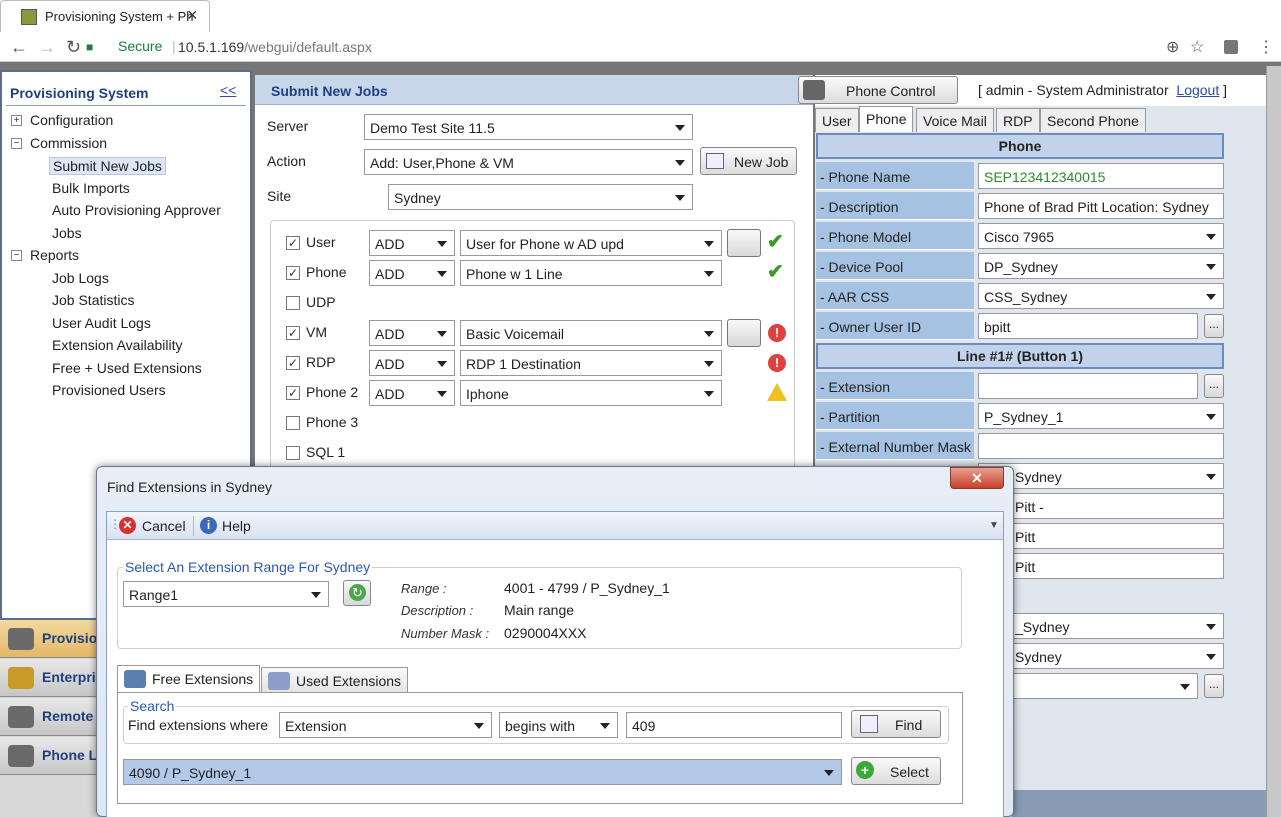 The image size is (1281, 817). I want to click on job-phone-checkbox: ✓, so click(293, 273).